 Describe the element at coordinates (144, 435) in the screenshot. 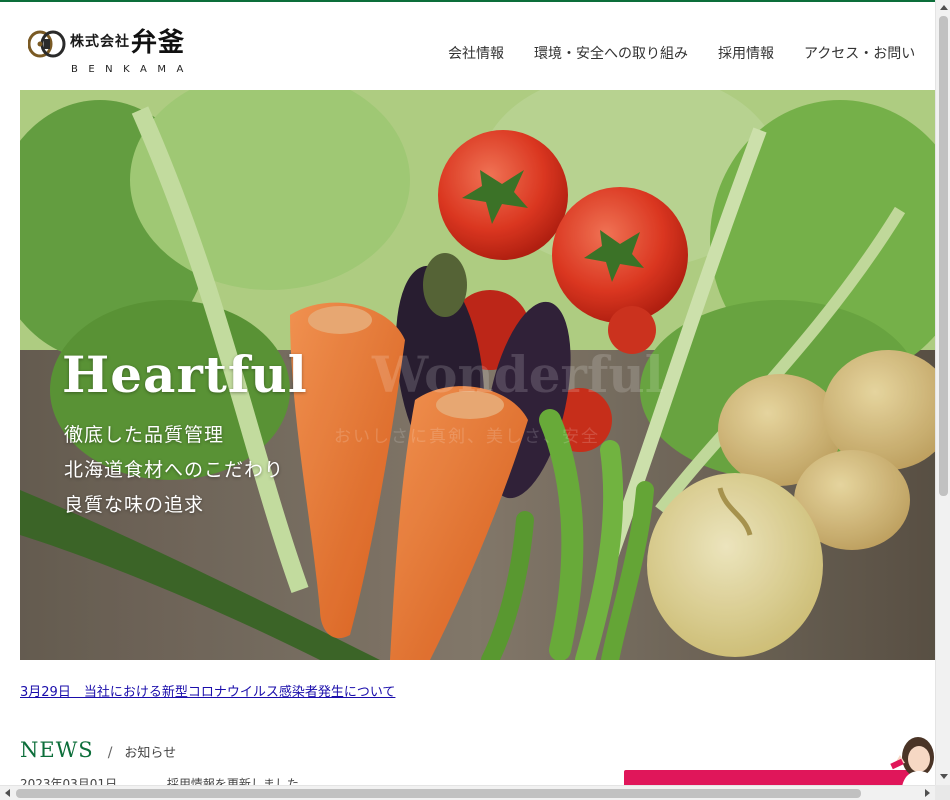

I see `hero-tagline-quality: 徹底した品質管理` at that location.